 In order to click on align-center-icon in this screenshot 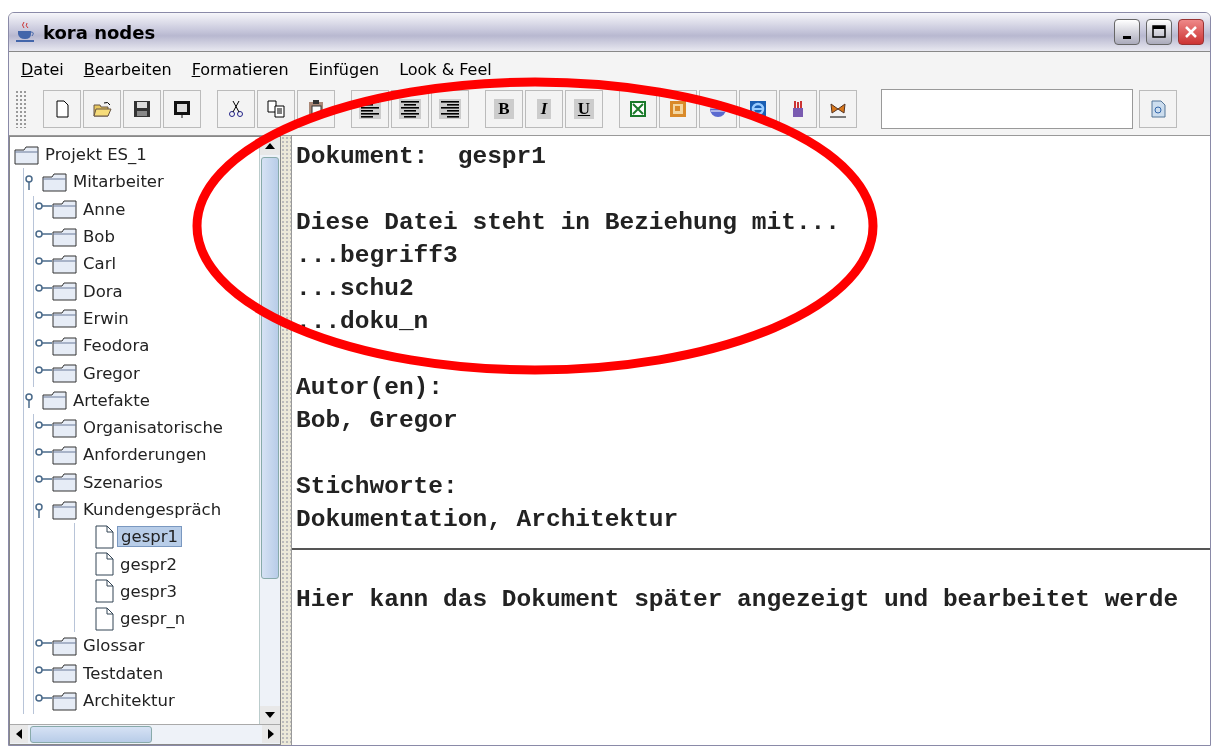, I will do `click(410, 109)`.